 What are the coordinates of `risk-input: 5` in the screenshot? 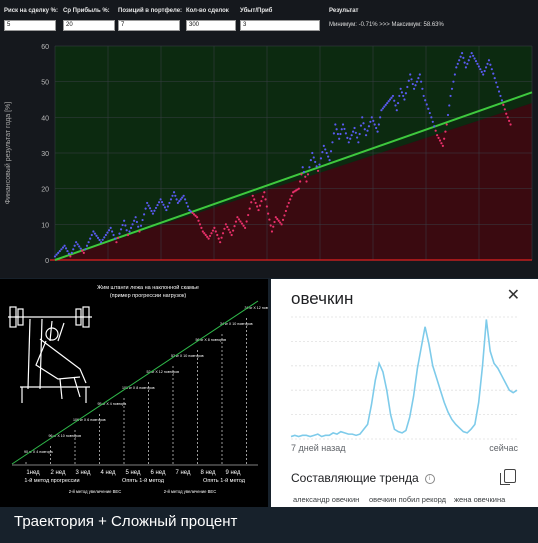 It's located at (30, 25).